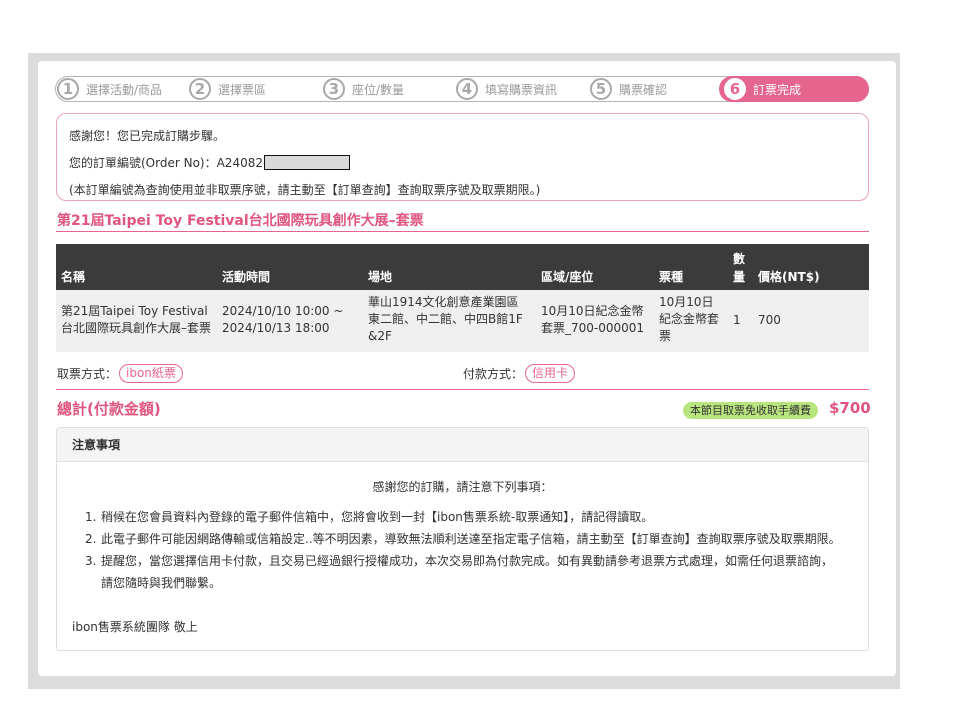  Describe the element at coordinates (769, 320) in the screenshot. I see `cell-price: 700` at that location.